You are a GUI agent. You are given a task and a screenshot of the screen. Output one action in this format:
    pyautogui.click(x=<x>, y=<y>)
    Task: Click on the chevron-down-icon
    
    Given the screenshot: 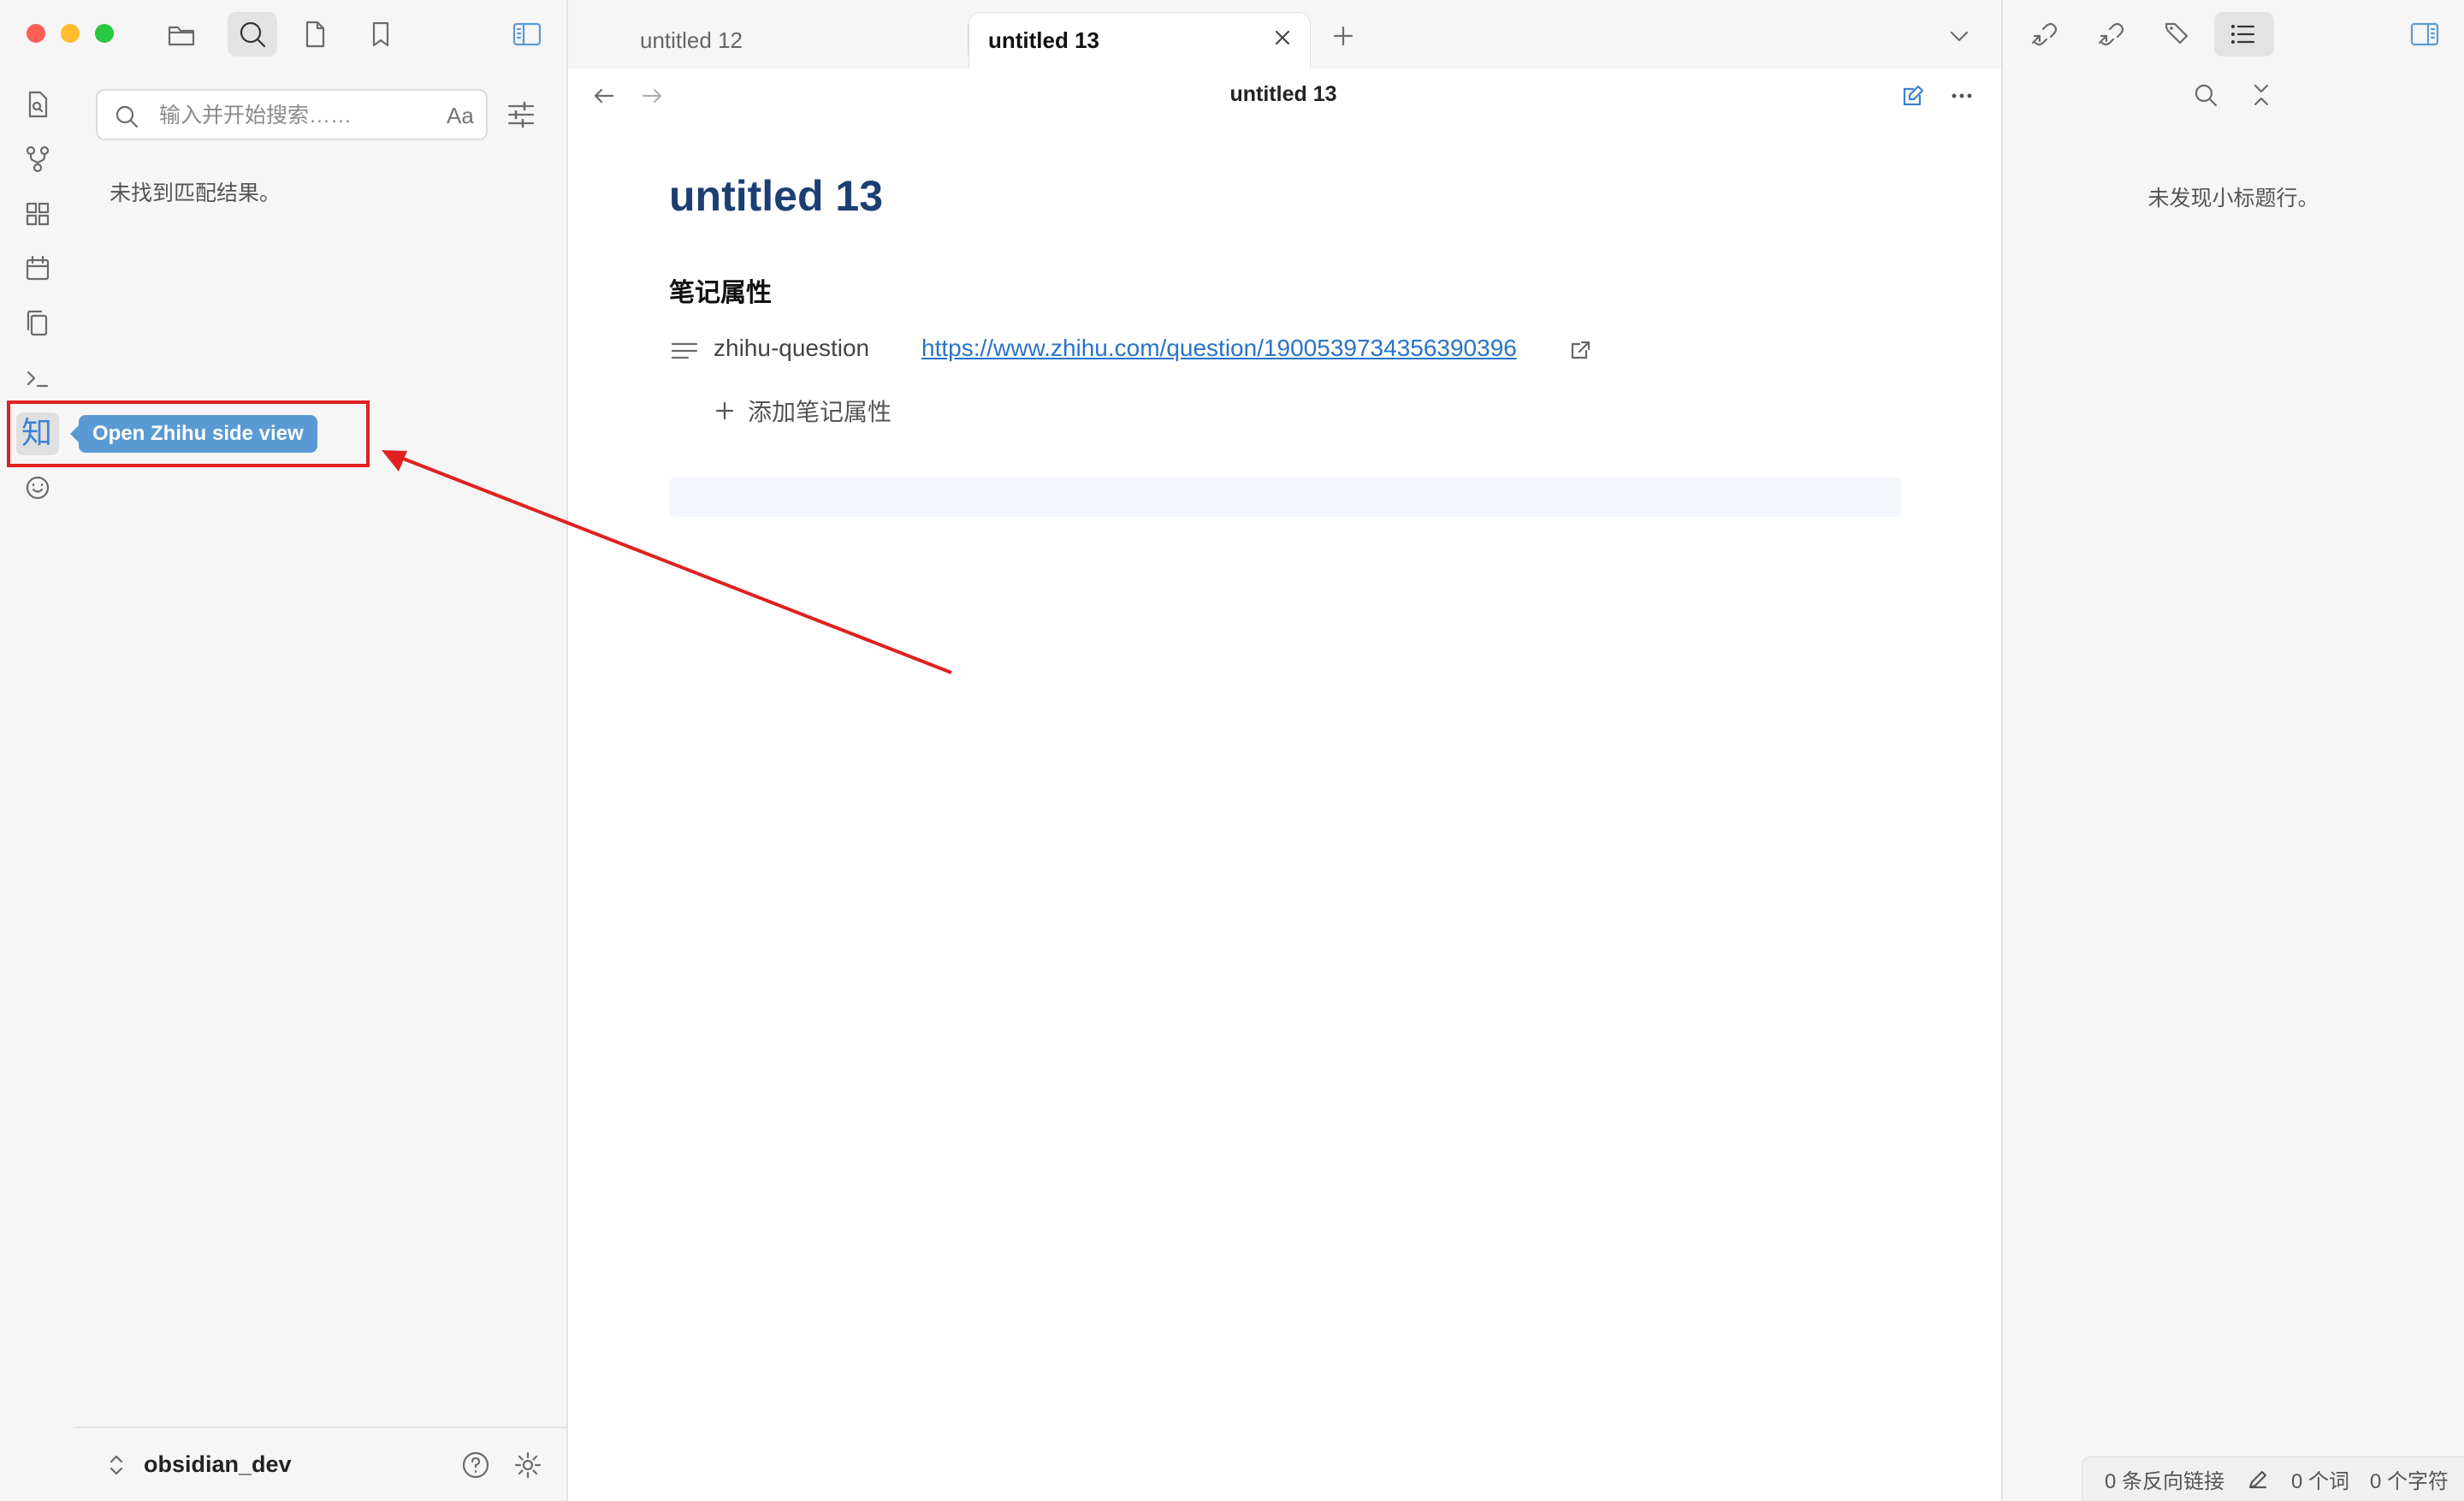 What is the action you would take?
    pyautogui.click(x=1959, y=36)
    